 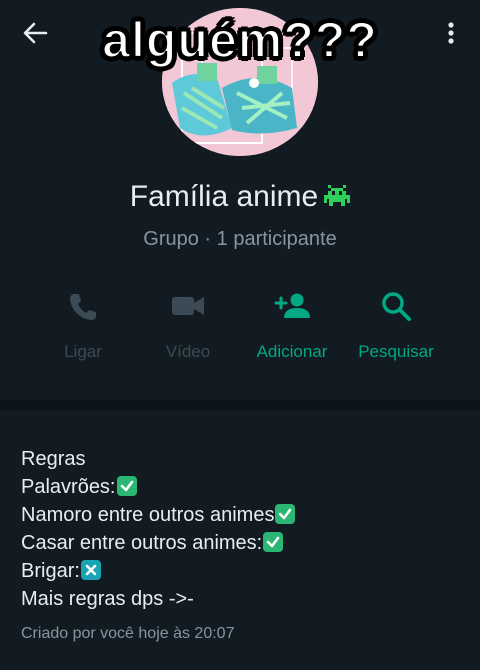 What do you see at coordinates (240, 239) in the screenshot?
I see `group-subtitle: Grupo · 1 participante` at bounding box center [240, 239].